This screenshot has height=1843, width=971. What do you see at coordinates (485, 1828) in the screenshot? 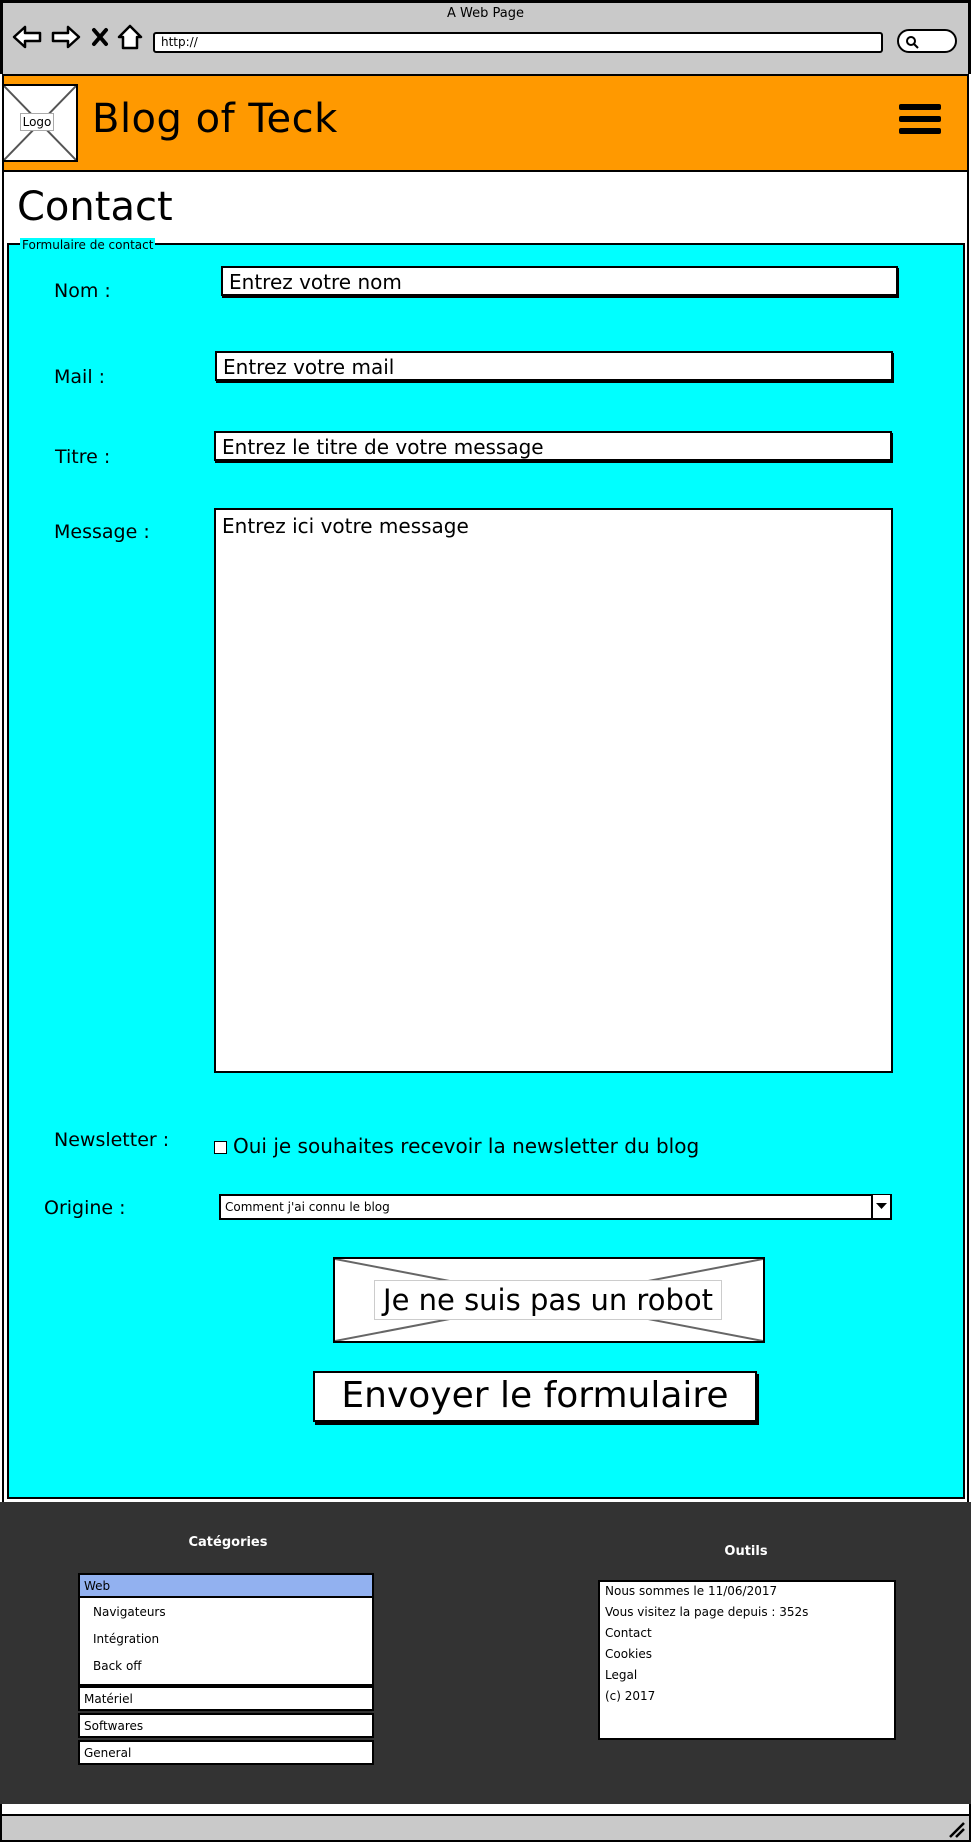
I see `status-bar` at bounding box center [485, 1828].